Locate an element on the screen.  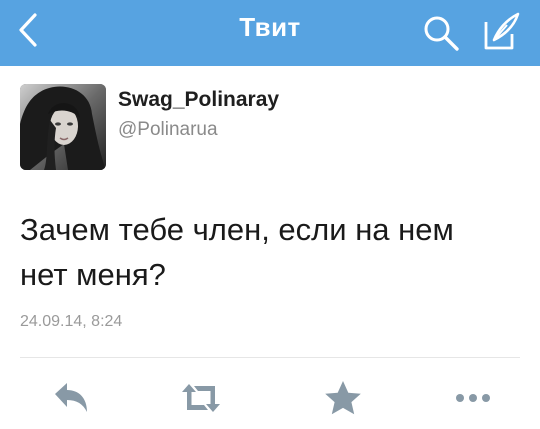
retweet-icon is located at coordinates (201, 398).